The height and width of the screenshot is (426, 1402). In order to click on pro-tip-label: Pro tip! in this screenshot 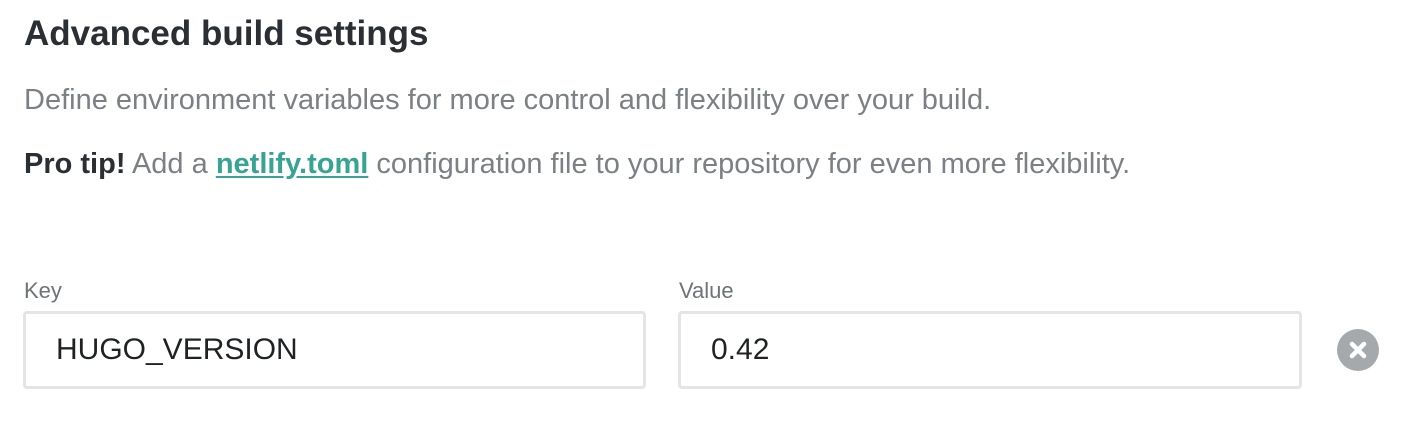, I will do `click(75, 164)`.